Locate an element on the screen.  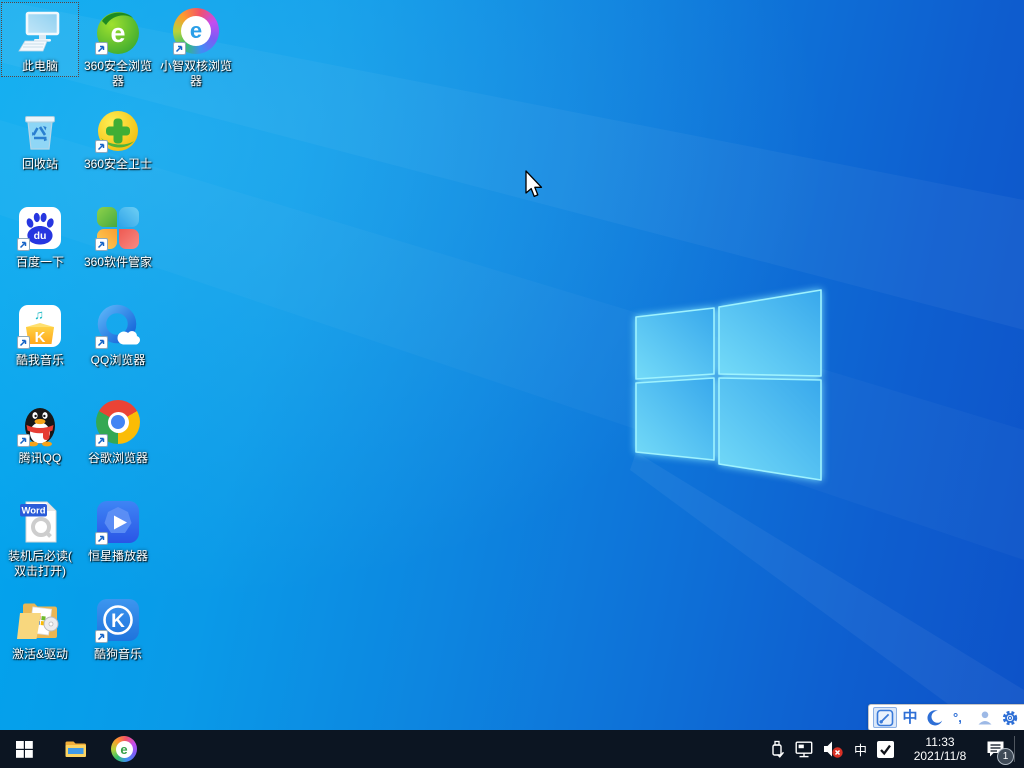
desktop-icon-label: 酷我音乐 is located at coordinates (39, 360).